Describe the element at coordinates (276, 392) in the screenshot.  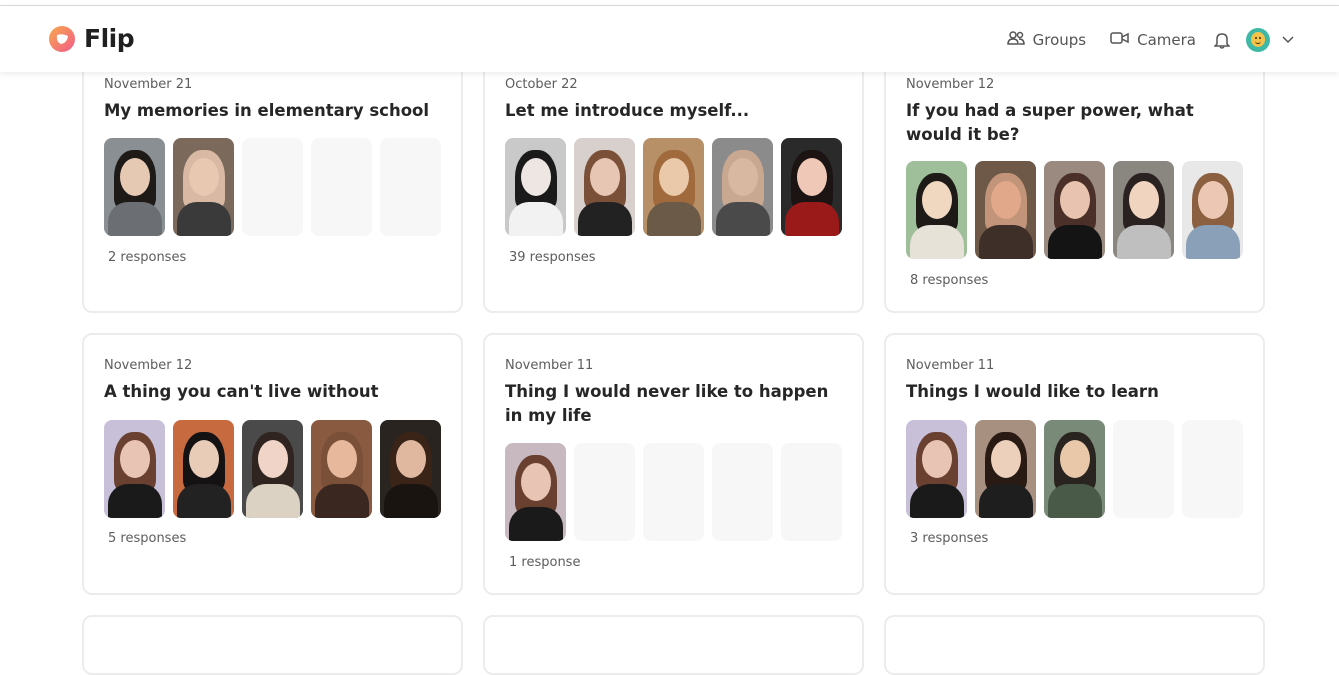
I see `topic-title: A thing you can't live without` at that location.